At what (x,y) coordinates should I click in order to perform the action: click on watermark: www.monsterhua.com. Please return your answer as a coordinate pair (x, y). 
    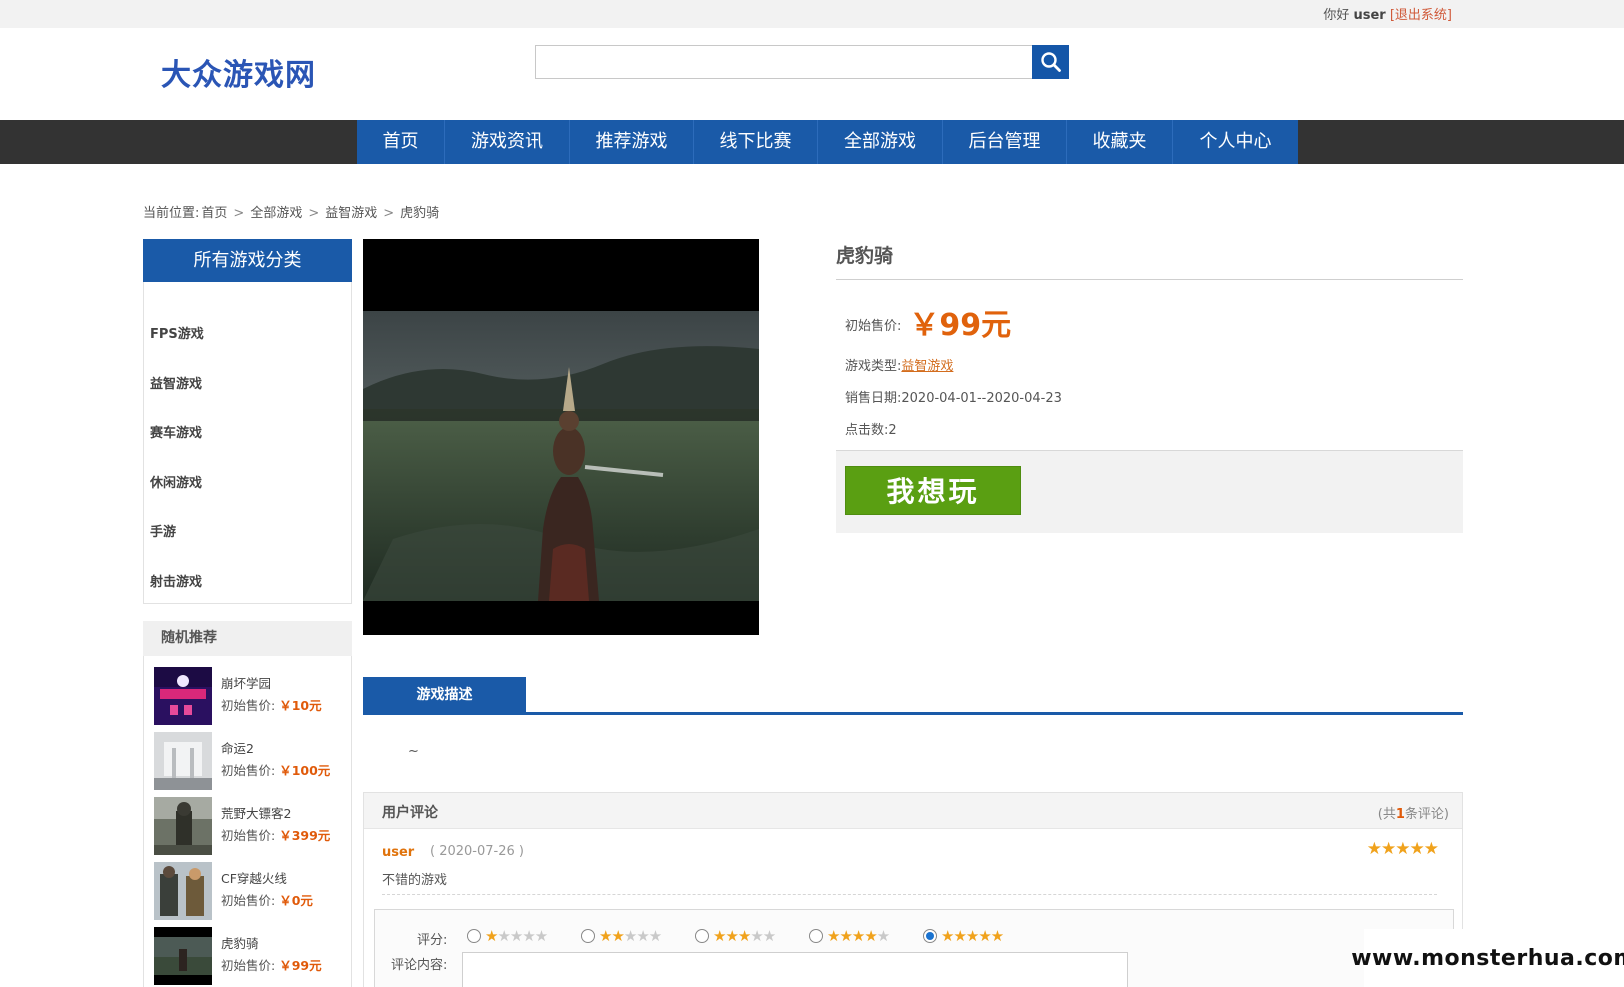
    Looking at the image, I should click on (1487, 958).